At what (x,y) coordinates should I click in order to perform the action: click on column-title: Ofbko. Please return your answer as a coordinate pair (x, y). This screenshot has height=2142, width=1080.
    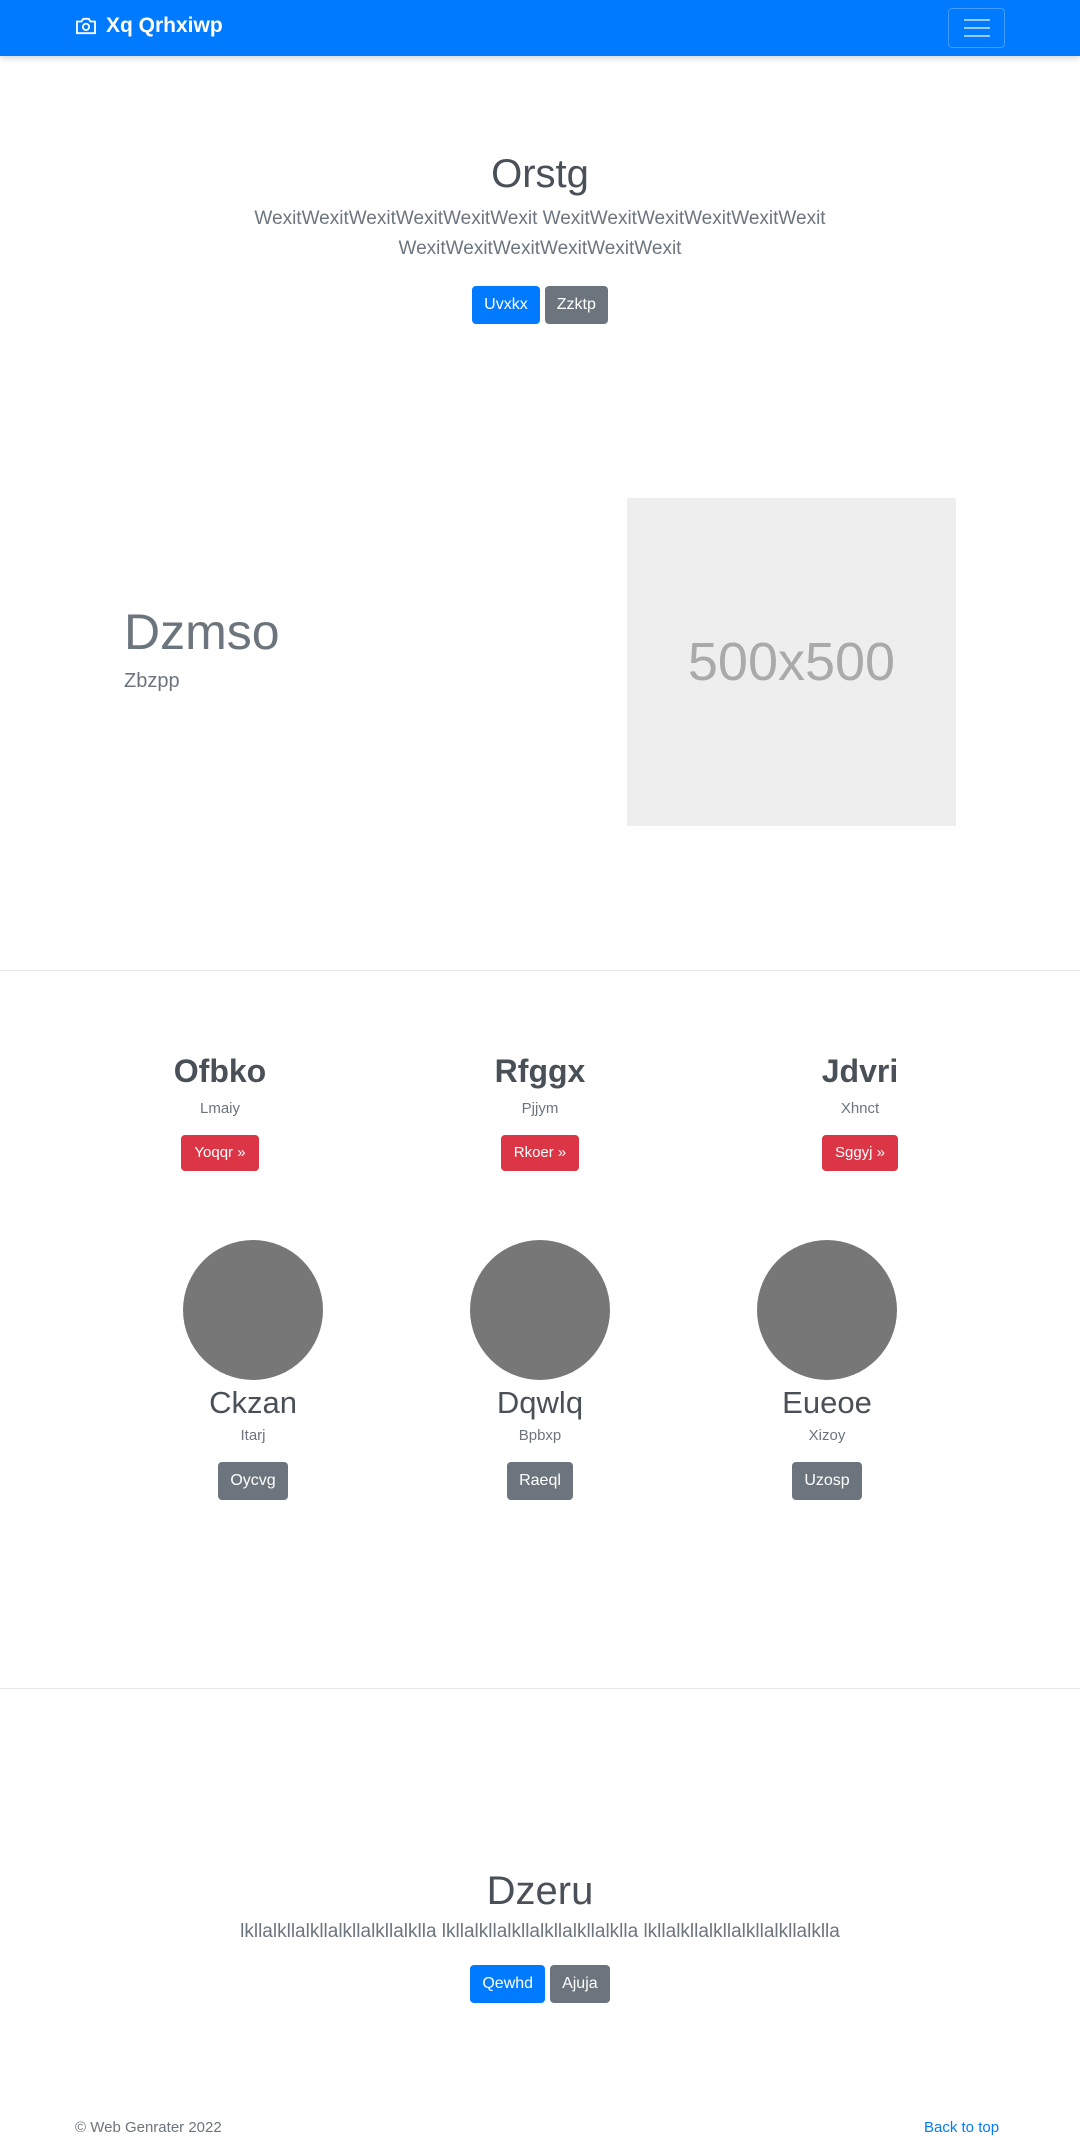
    Looking at the image, I should click on (220, 1071).